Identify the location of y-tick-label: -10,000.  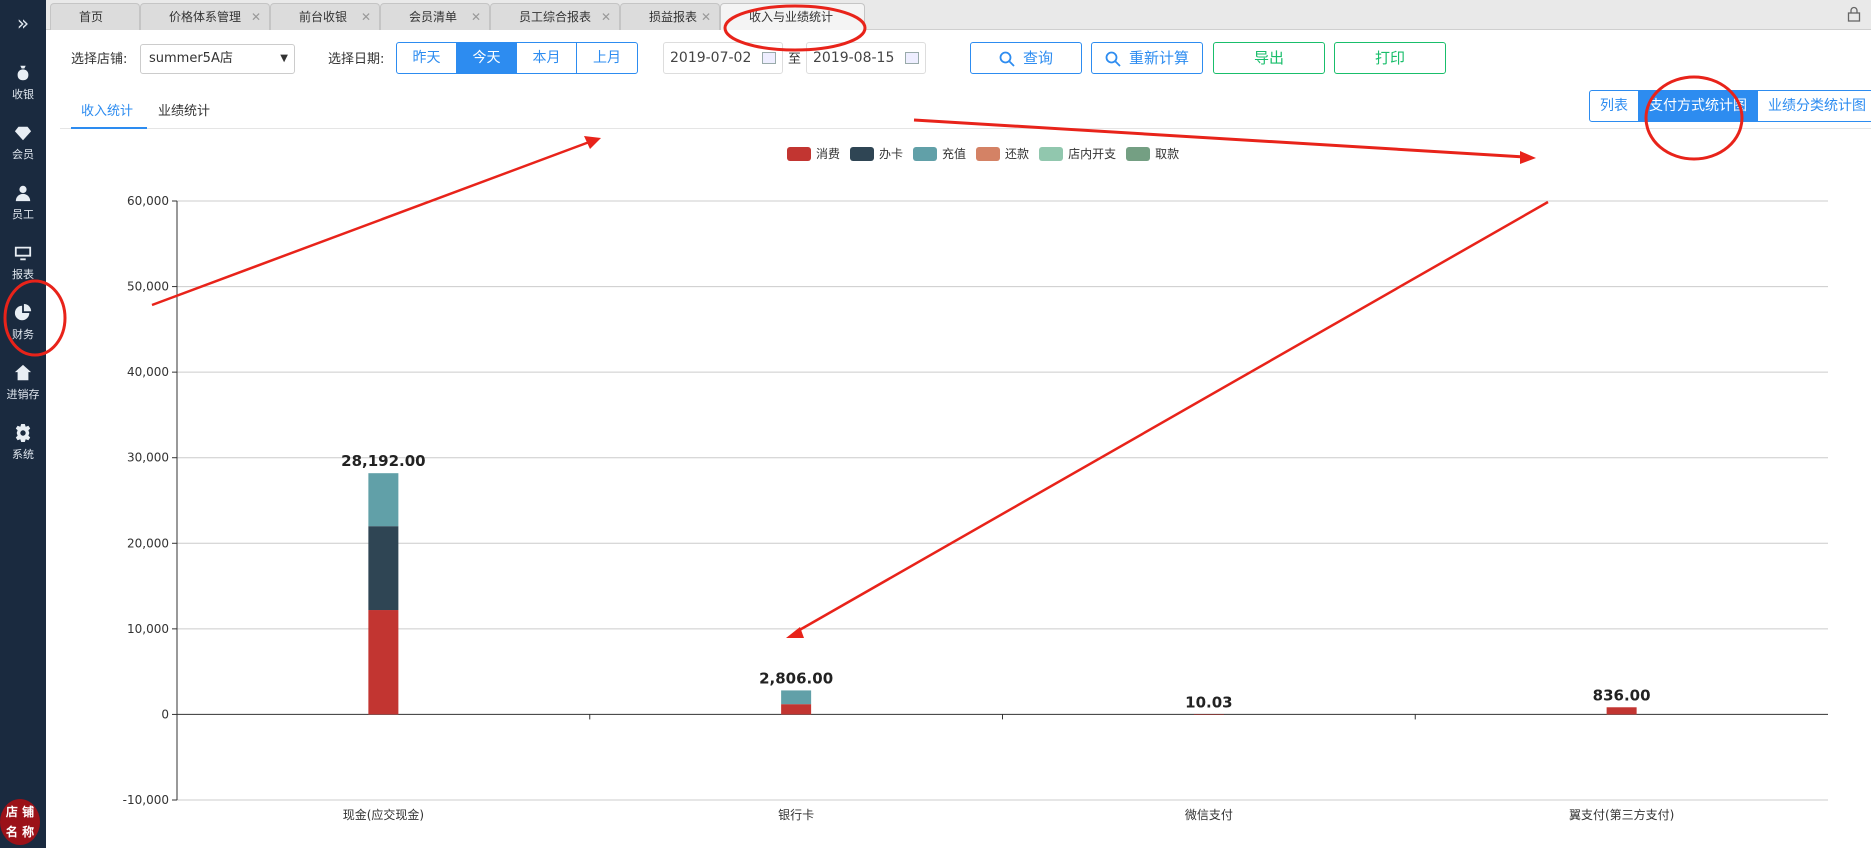
(146, 800).